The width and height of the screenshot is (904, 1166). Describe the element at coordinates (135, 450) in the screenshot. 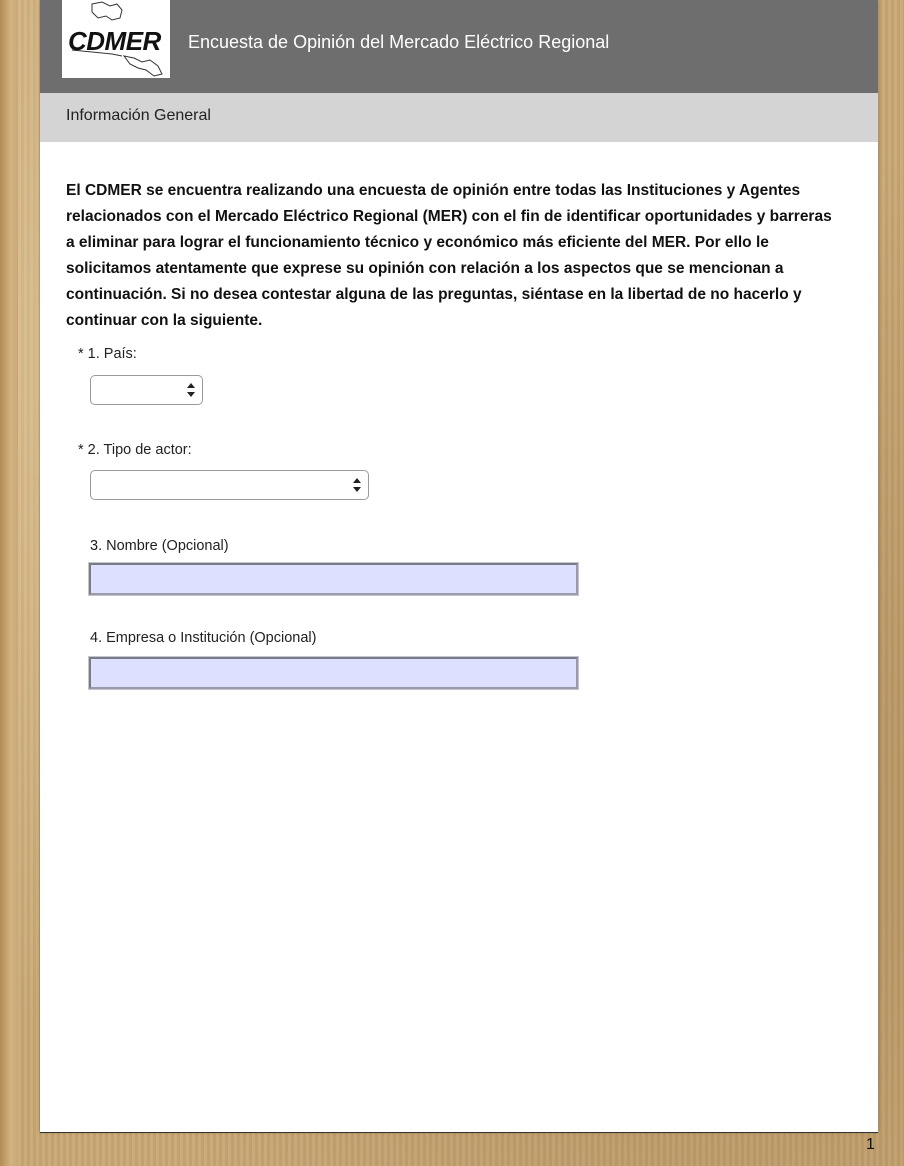

I see `question-2-label: * 2. Tipo de actor:` at that location.